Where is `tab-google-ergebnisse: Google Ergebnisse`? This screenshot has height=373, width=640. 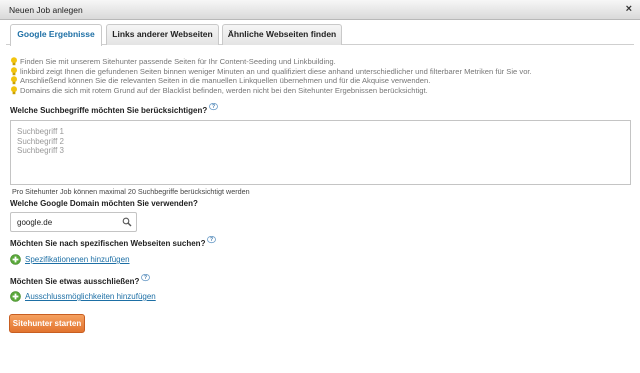 tab-google-ergebnisse: Google Ergebnisse is located at coordinates (56, 35).